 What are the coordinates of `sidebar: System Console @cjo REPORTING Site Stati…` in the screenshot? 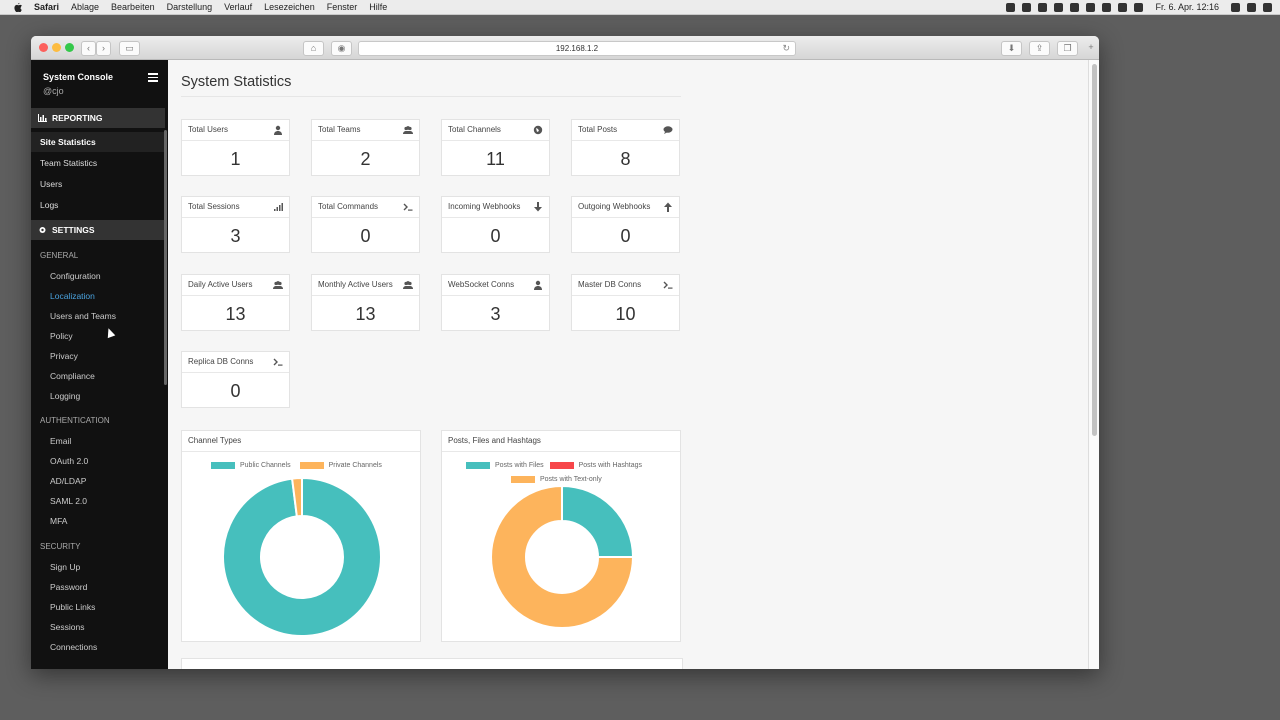 It's located at (99, 364).